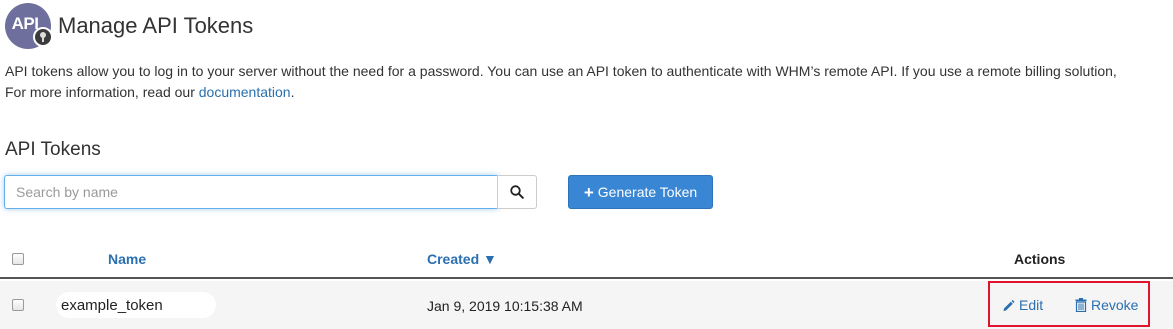 The width and height of the screenshot is (1173, 329). I want to click on row-checkbox, so click(18, 305).